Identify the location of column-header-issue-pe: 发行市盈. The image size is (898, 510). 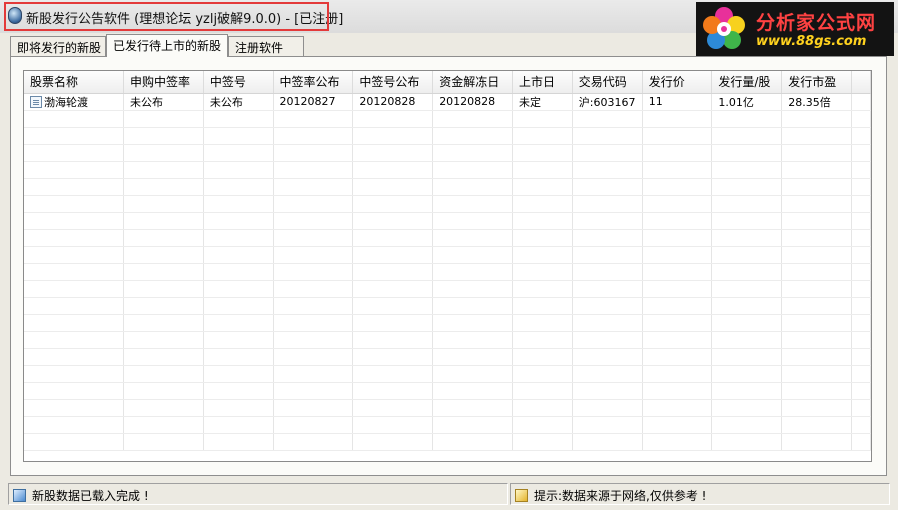
(817, 82).